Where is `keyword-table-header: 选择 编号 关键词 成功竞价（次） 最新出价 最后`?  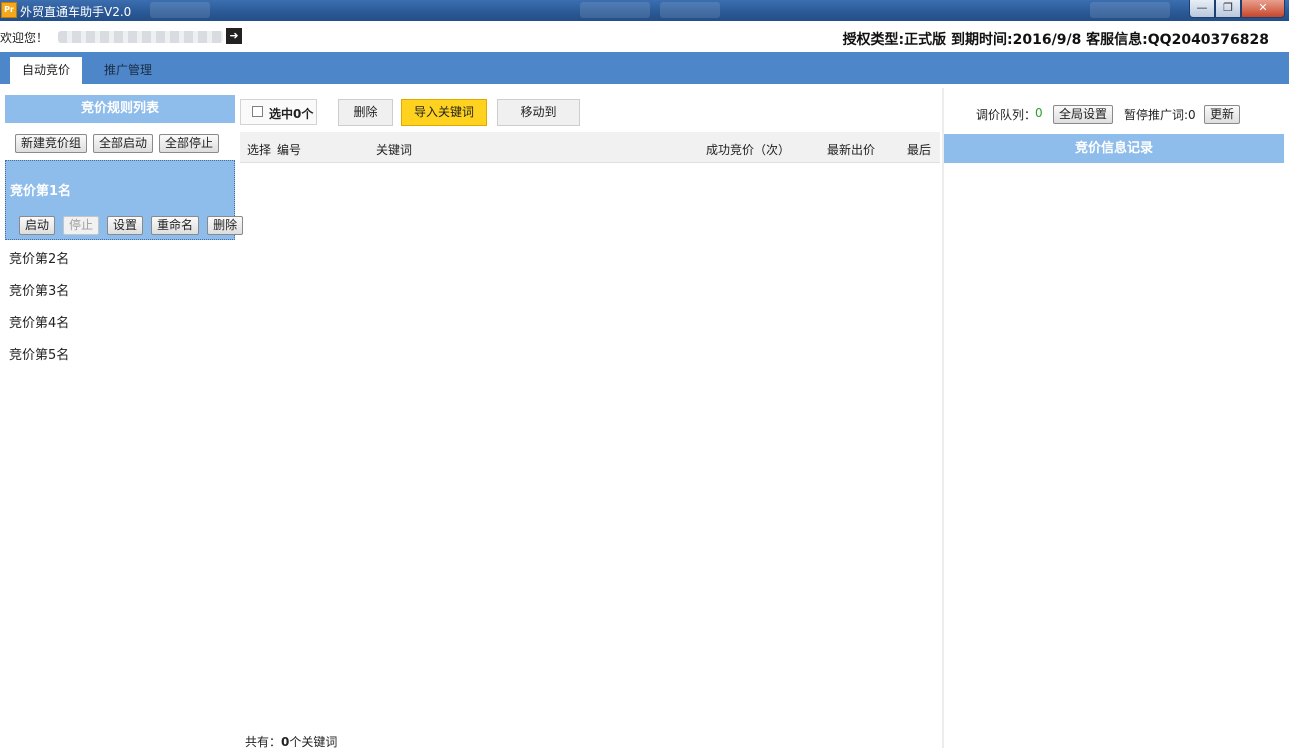
keyword-table-header: 选择 编号 关键词 成功竞价（次） 最新出价 最后 is located at coordinates (590, 147).